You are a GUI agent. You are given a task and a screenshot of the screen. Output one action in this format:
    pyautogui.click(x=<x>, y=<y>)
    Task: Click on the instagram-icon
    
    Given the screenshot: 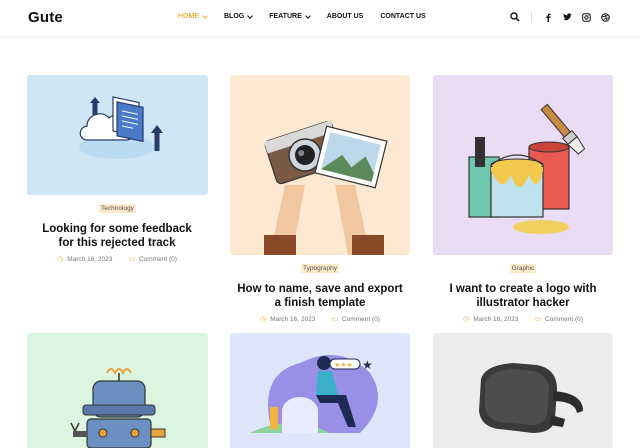 What is the action you would take?
    pyautogui.click(x=586, y=17)
    